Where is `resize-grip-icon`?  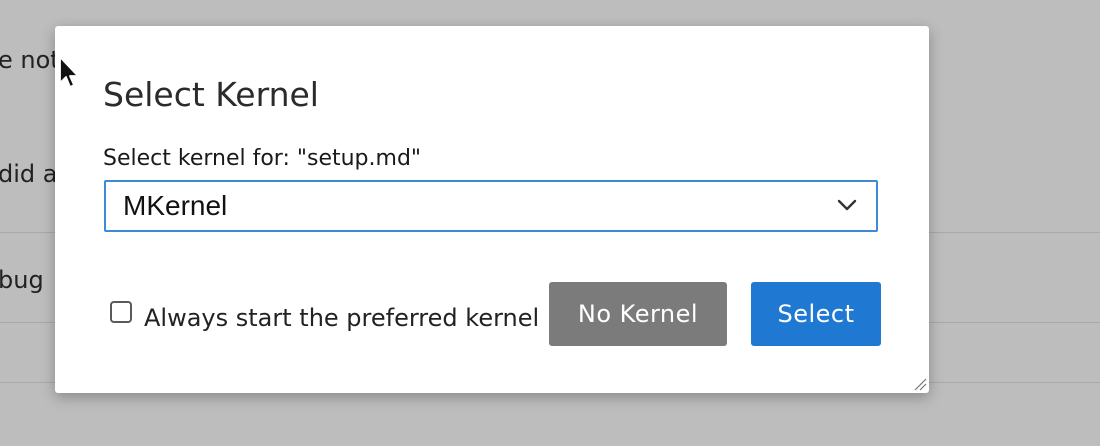 resize-grip-icon is located at coordinates (920, 384).